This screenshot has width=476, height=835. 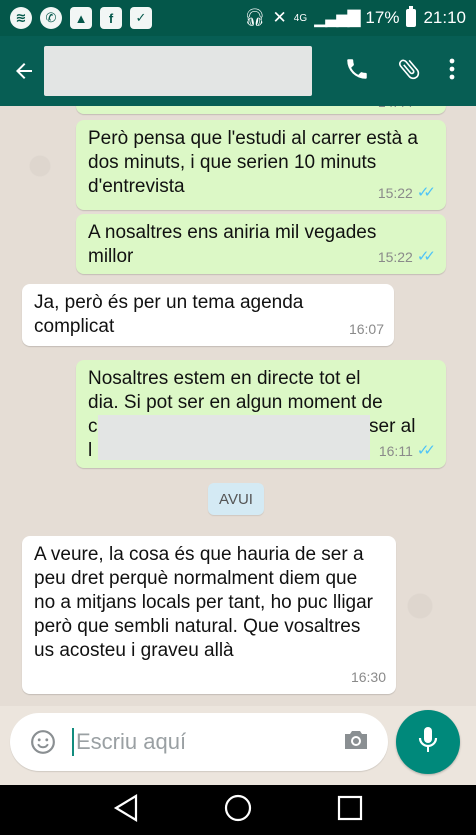 I want to click on message-time: 14:44, so click(x=395, y=110).